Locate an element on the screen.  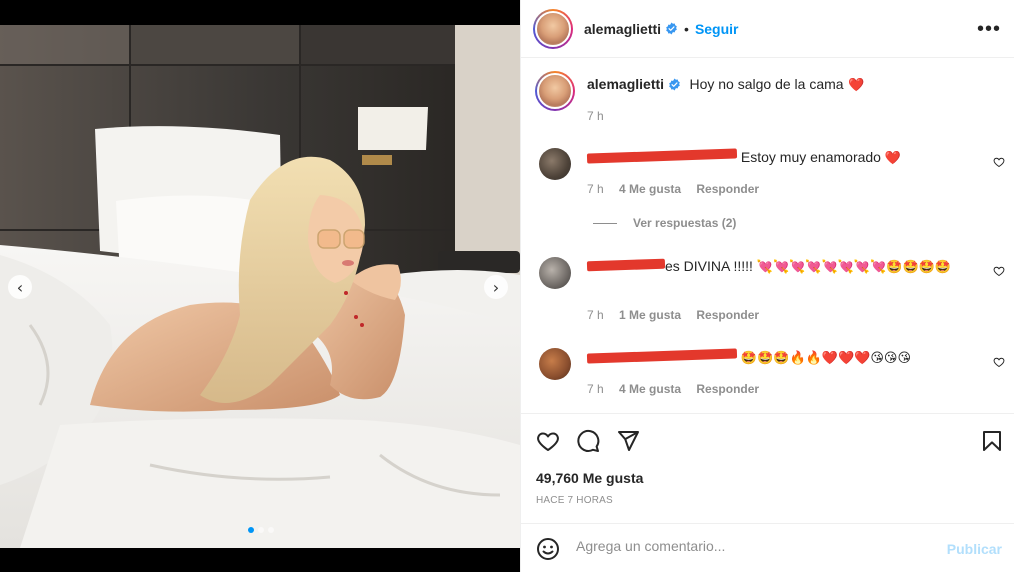
comment-body: 🤩🤩🤩🔥🔥❤️❤️❤️😘😘😘 is located at coordinates (786, 358).